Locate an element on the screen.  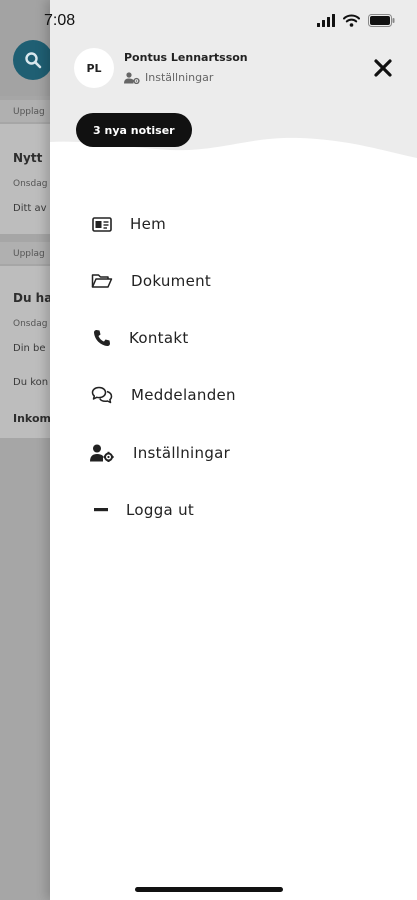
background-card-title: Nytt is located at coordinates (28, 158).